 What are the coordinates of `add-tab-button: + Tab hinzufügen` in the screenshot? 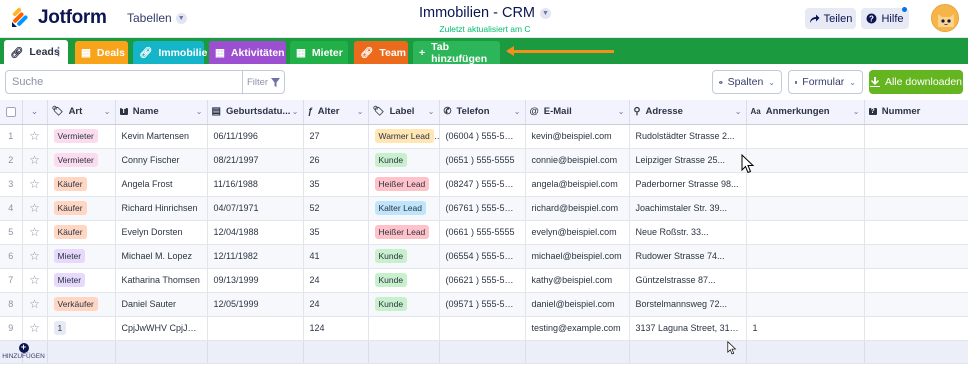 It's located at (456, 53).